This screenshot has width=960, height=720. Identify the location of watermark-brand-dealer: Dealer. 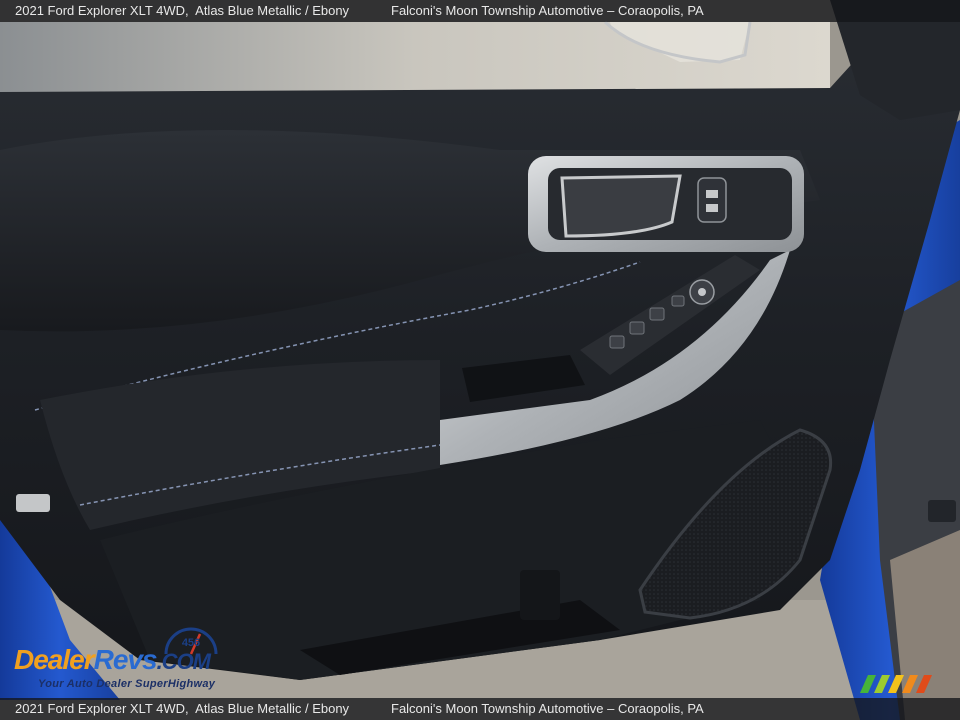
(54, 659).